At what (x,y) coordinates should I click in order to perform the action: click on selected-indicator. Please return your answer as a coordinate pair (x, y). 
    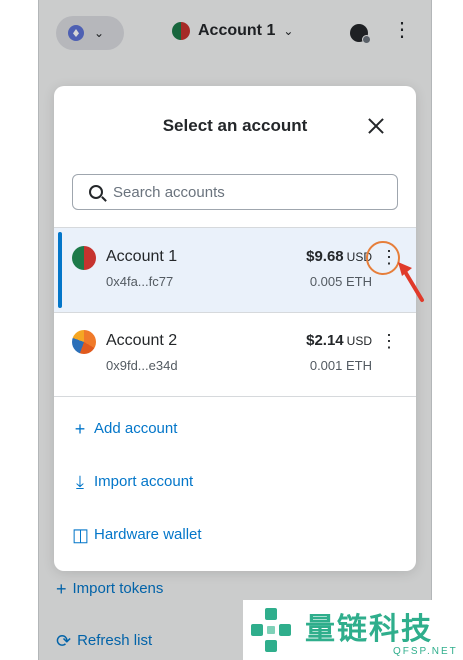
    Looking at the image, I should click on (60, 270).